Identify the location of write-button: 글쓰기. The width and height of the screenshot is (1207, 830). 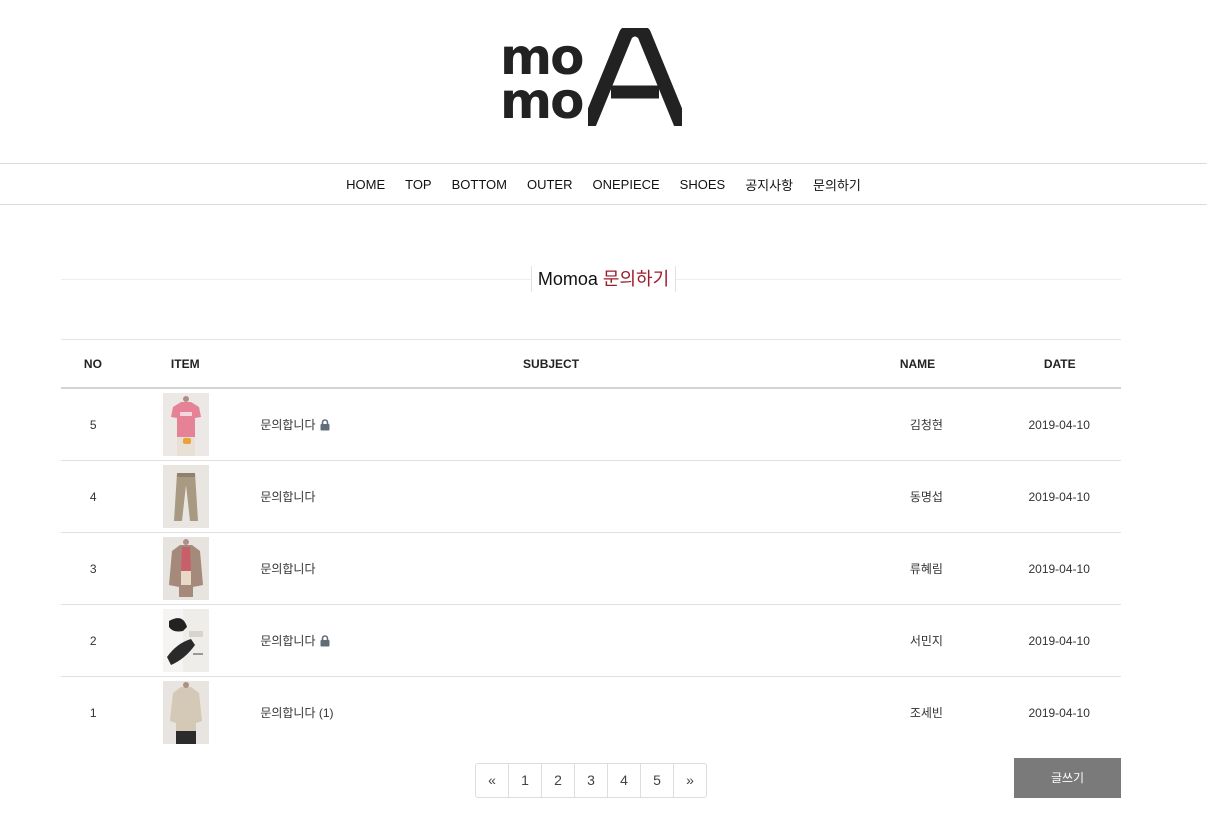
(1067, 778).